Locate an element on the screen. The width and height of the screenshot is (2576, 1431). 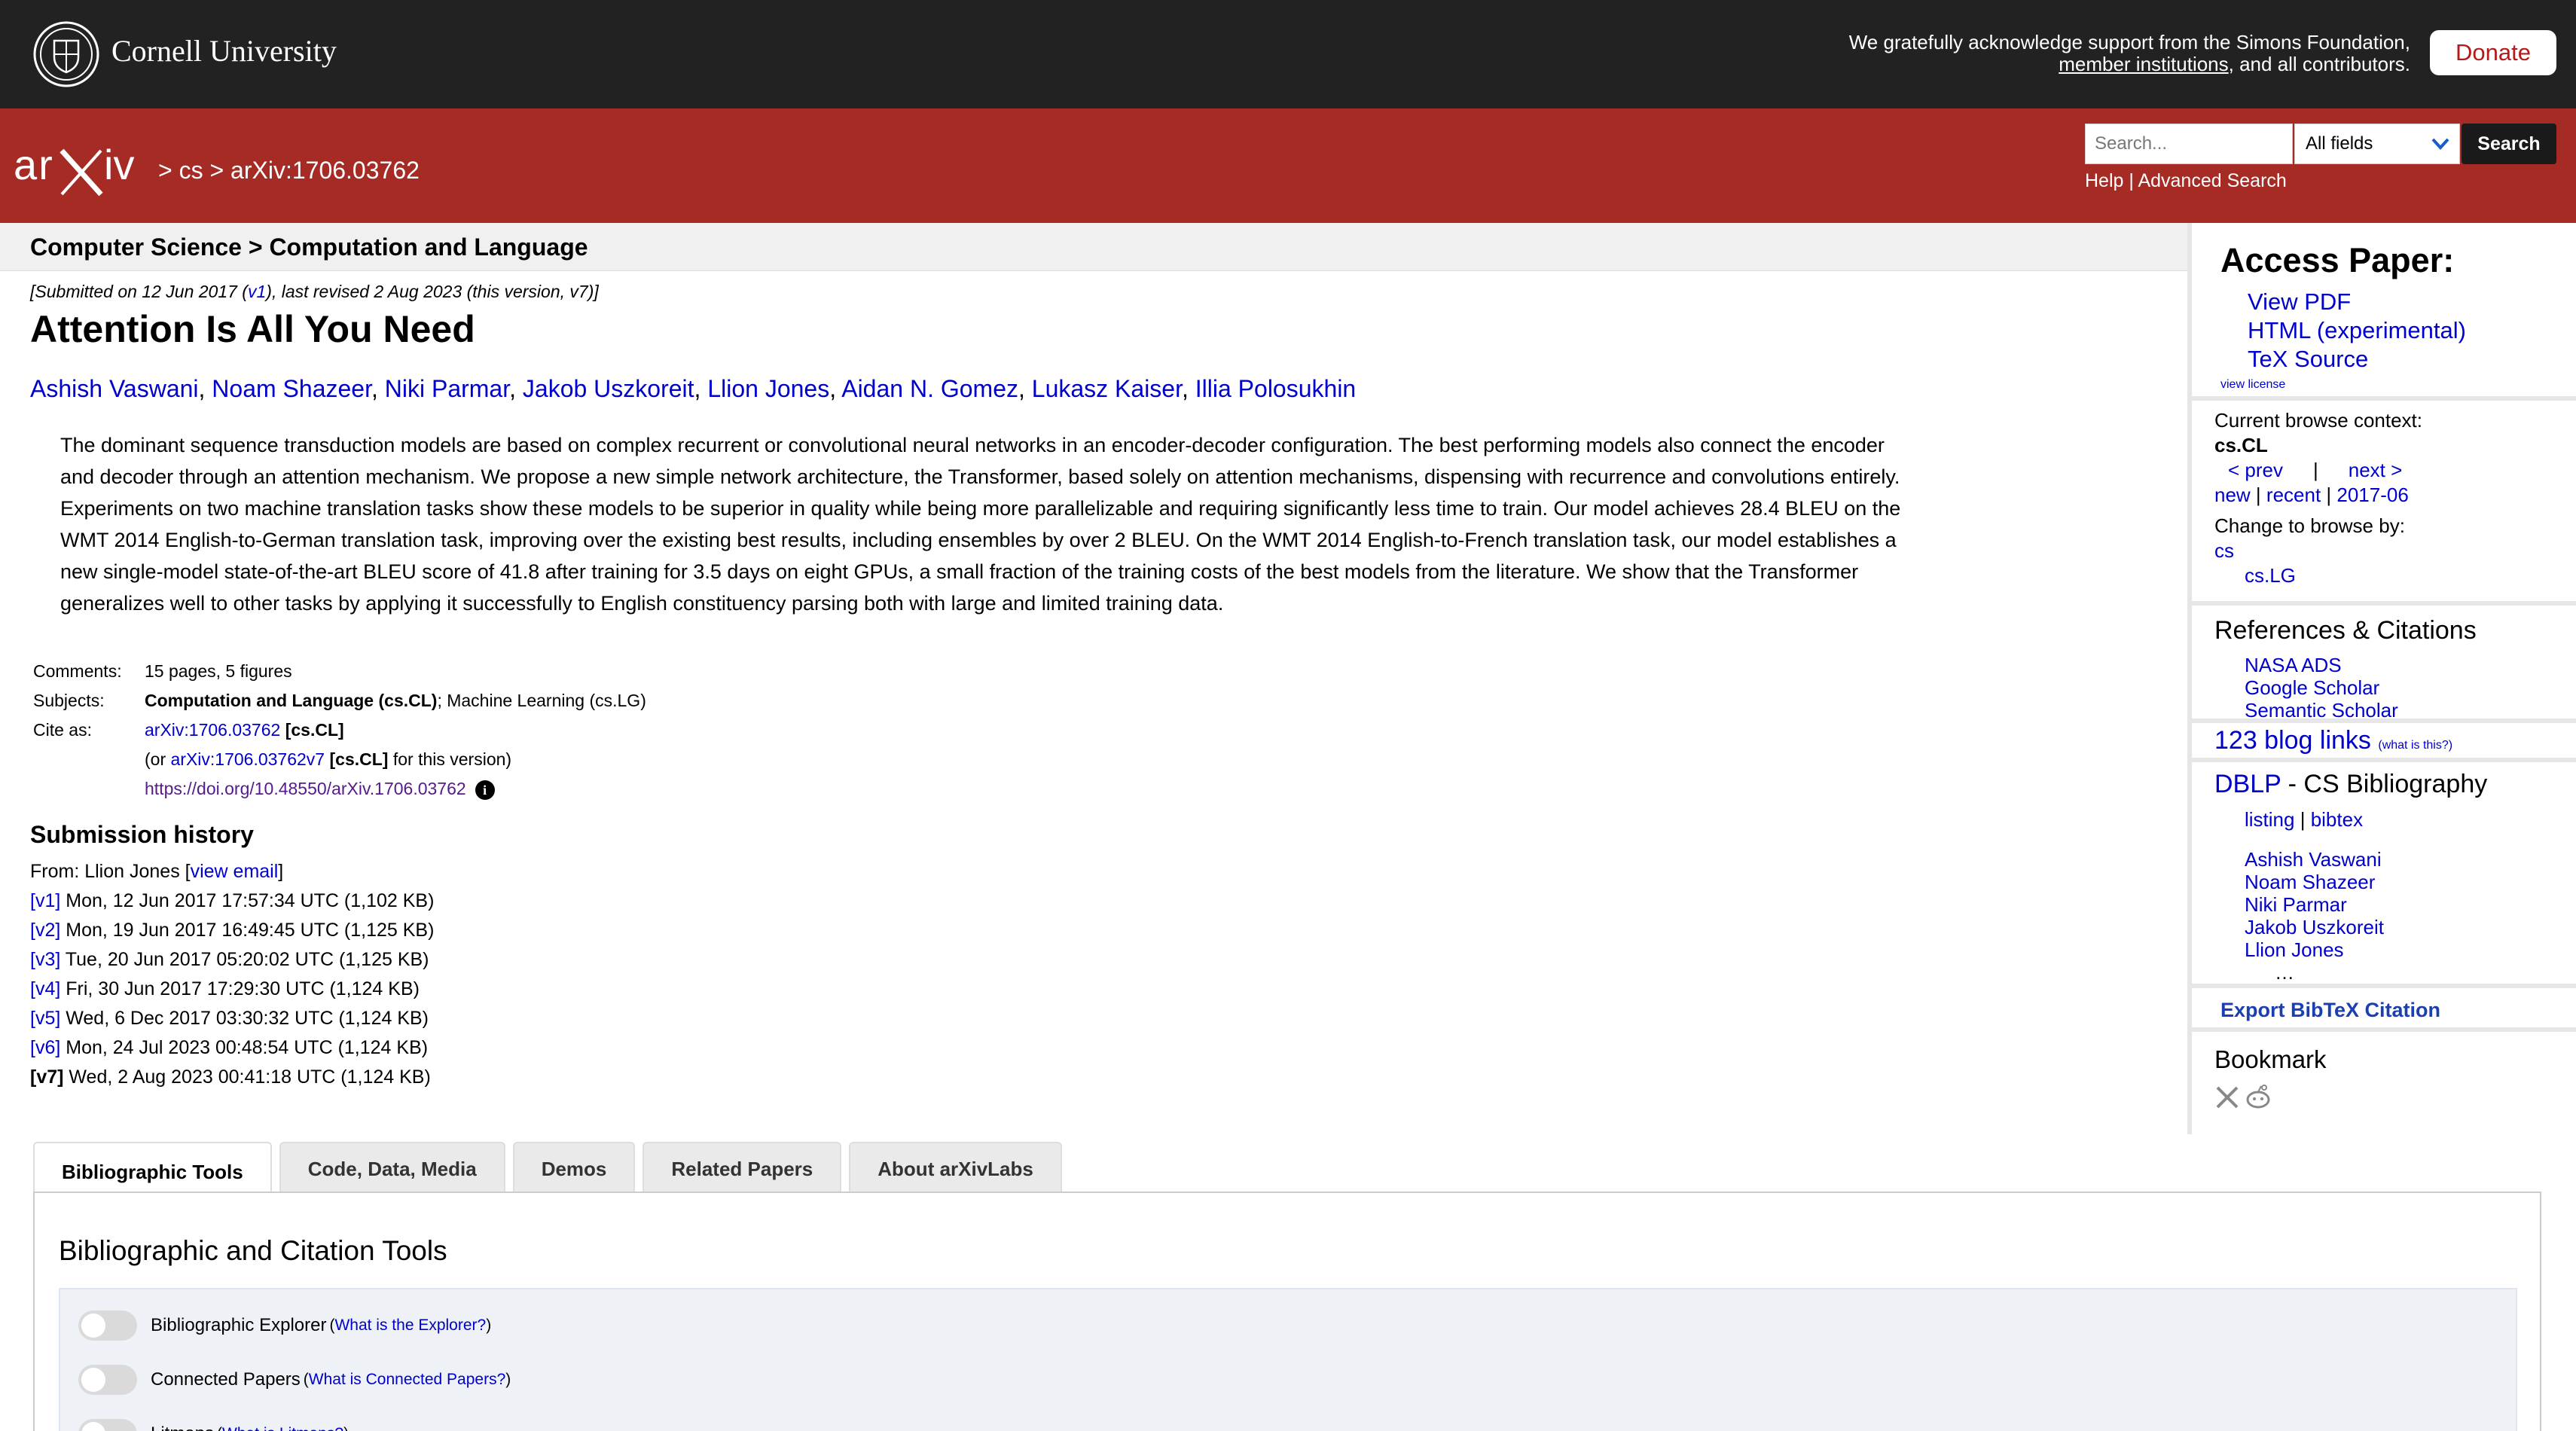
export-bibtex-link: Export BibTeX Citation is located at coordinates (2330, 1010).